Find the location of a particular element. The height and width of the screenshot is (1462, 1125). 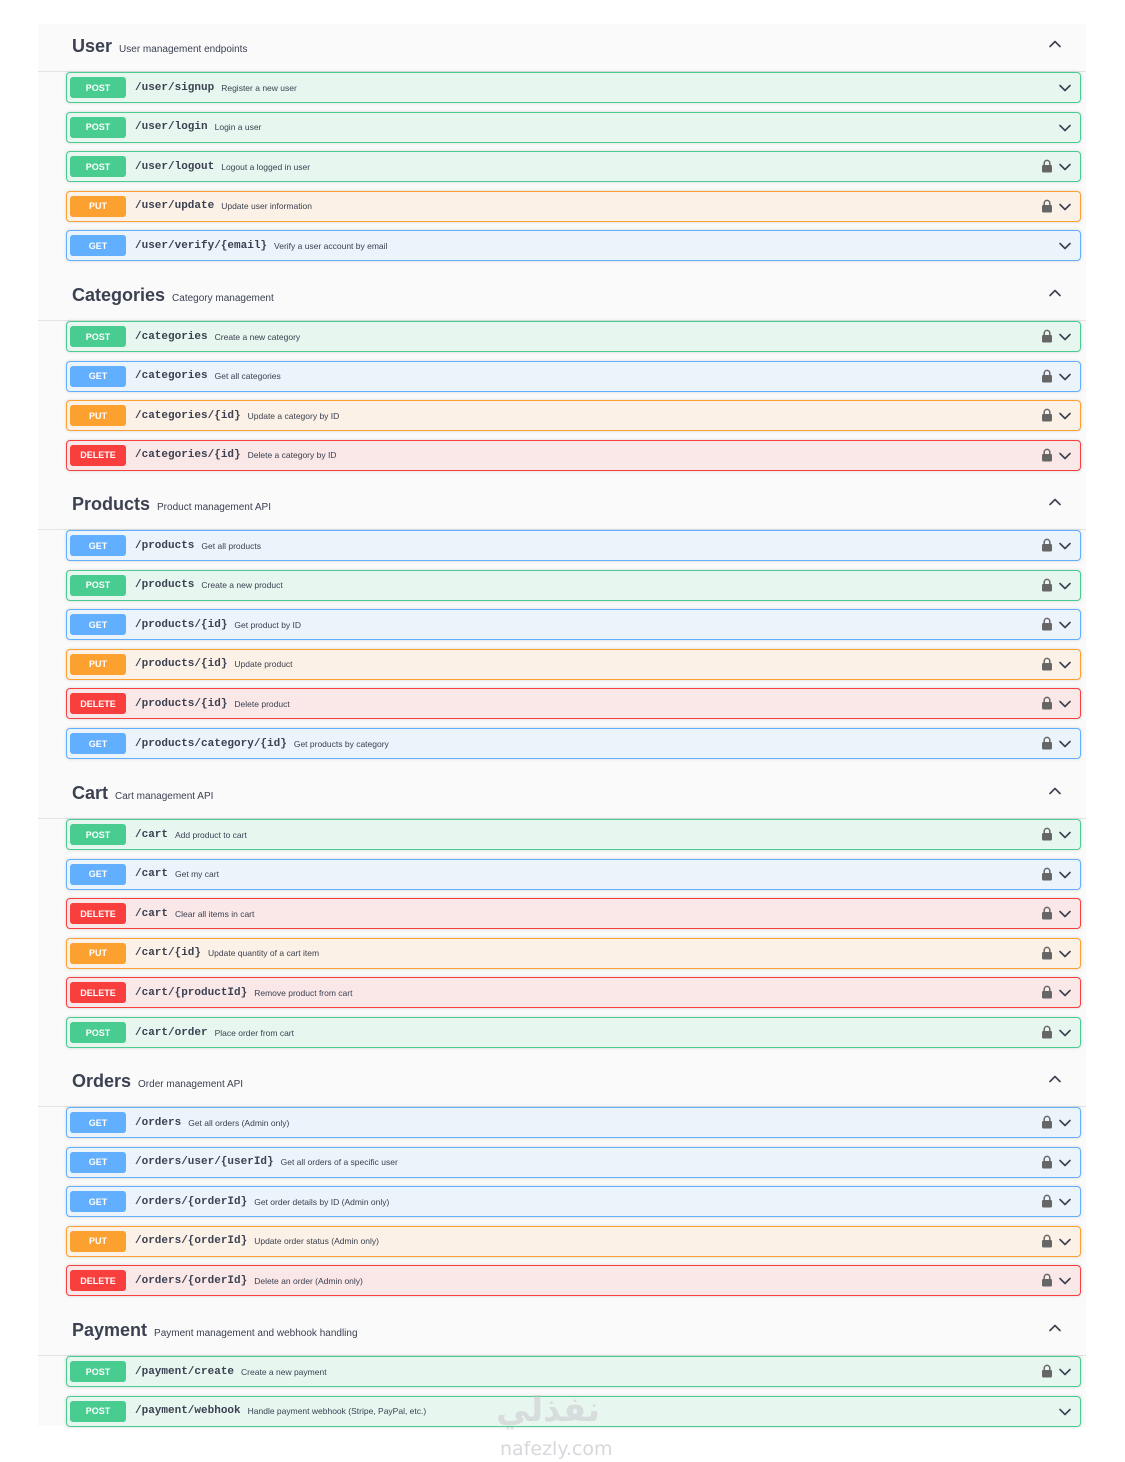

section-name: User is located at coordinates (92, 46).